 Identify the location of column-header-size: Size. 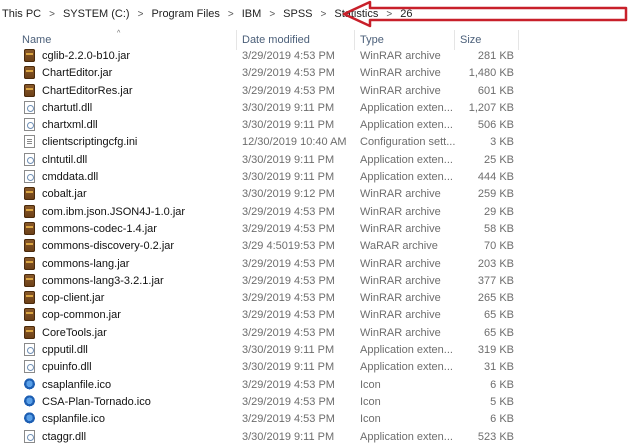
(470, 40).